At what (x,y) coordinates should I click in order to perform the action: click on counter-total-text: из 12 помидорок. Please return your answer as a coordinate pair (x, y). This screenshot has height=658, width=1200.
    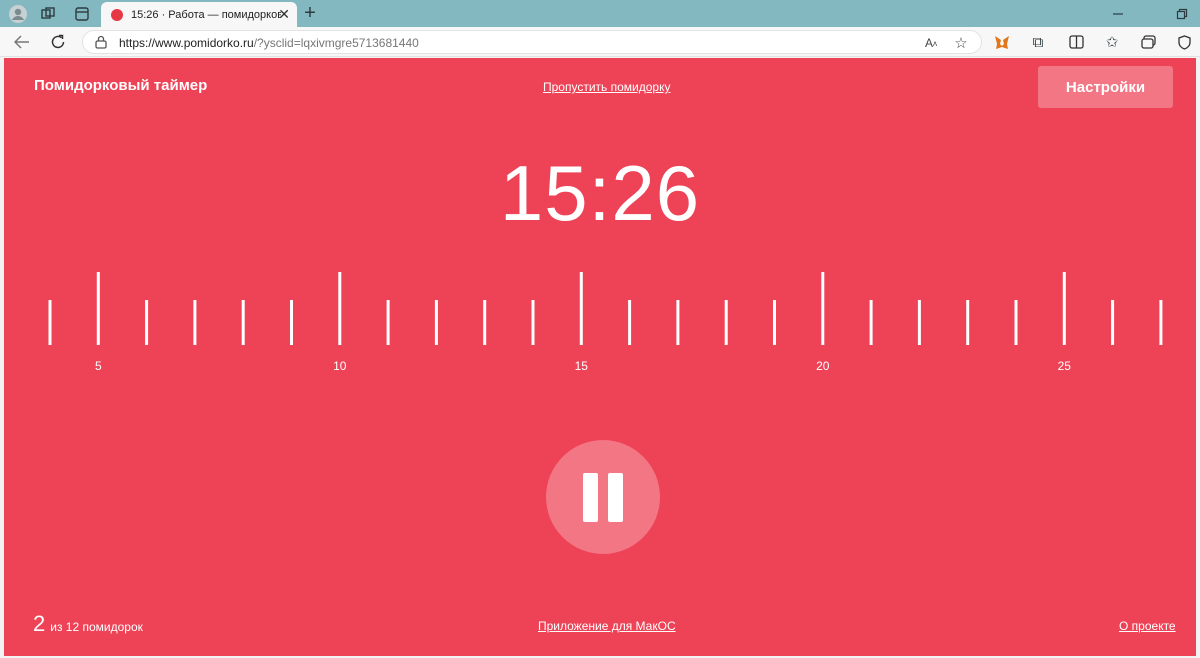
    Looking at the image, I should click on (96, 627).